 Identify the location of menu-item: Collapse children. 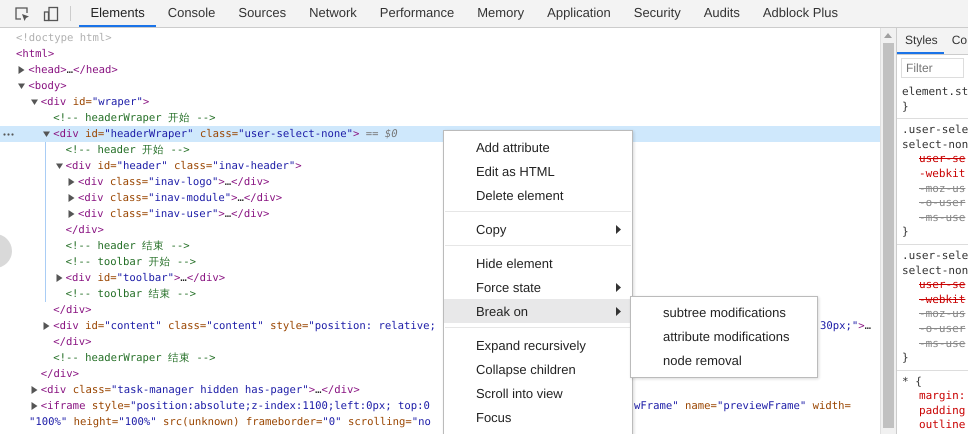
(538, 369).